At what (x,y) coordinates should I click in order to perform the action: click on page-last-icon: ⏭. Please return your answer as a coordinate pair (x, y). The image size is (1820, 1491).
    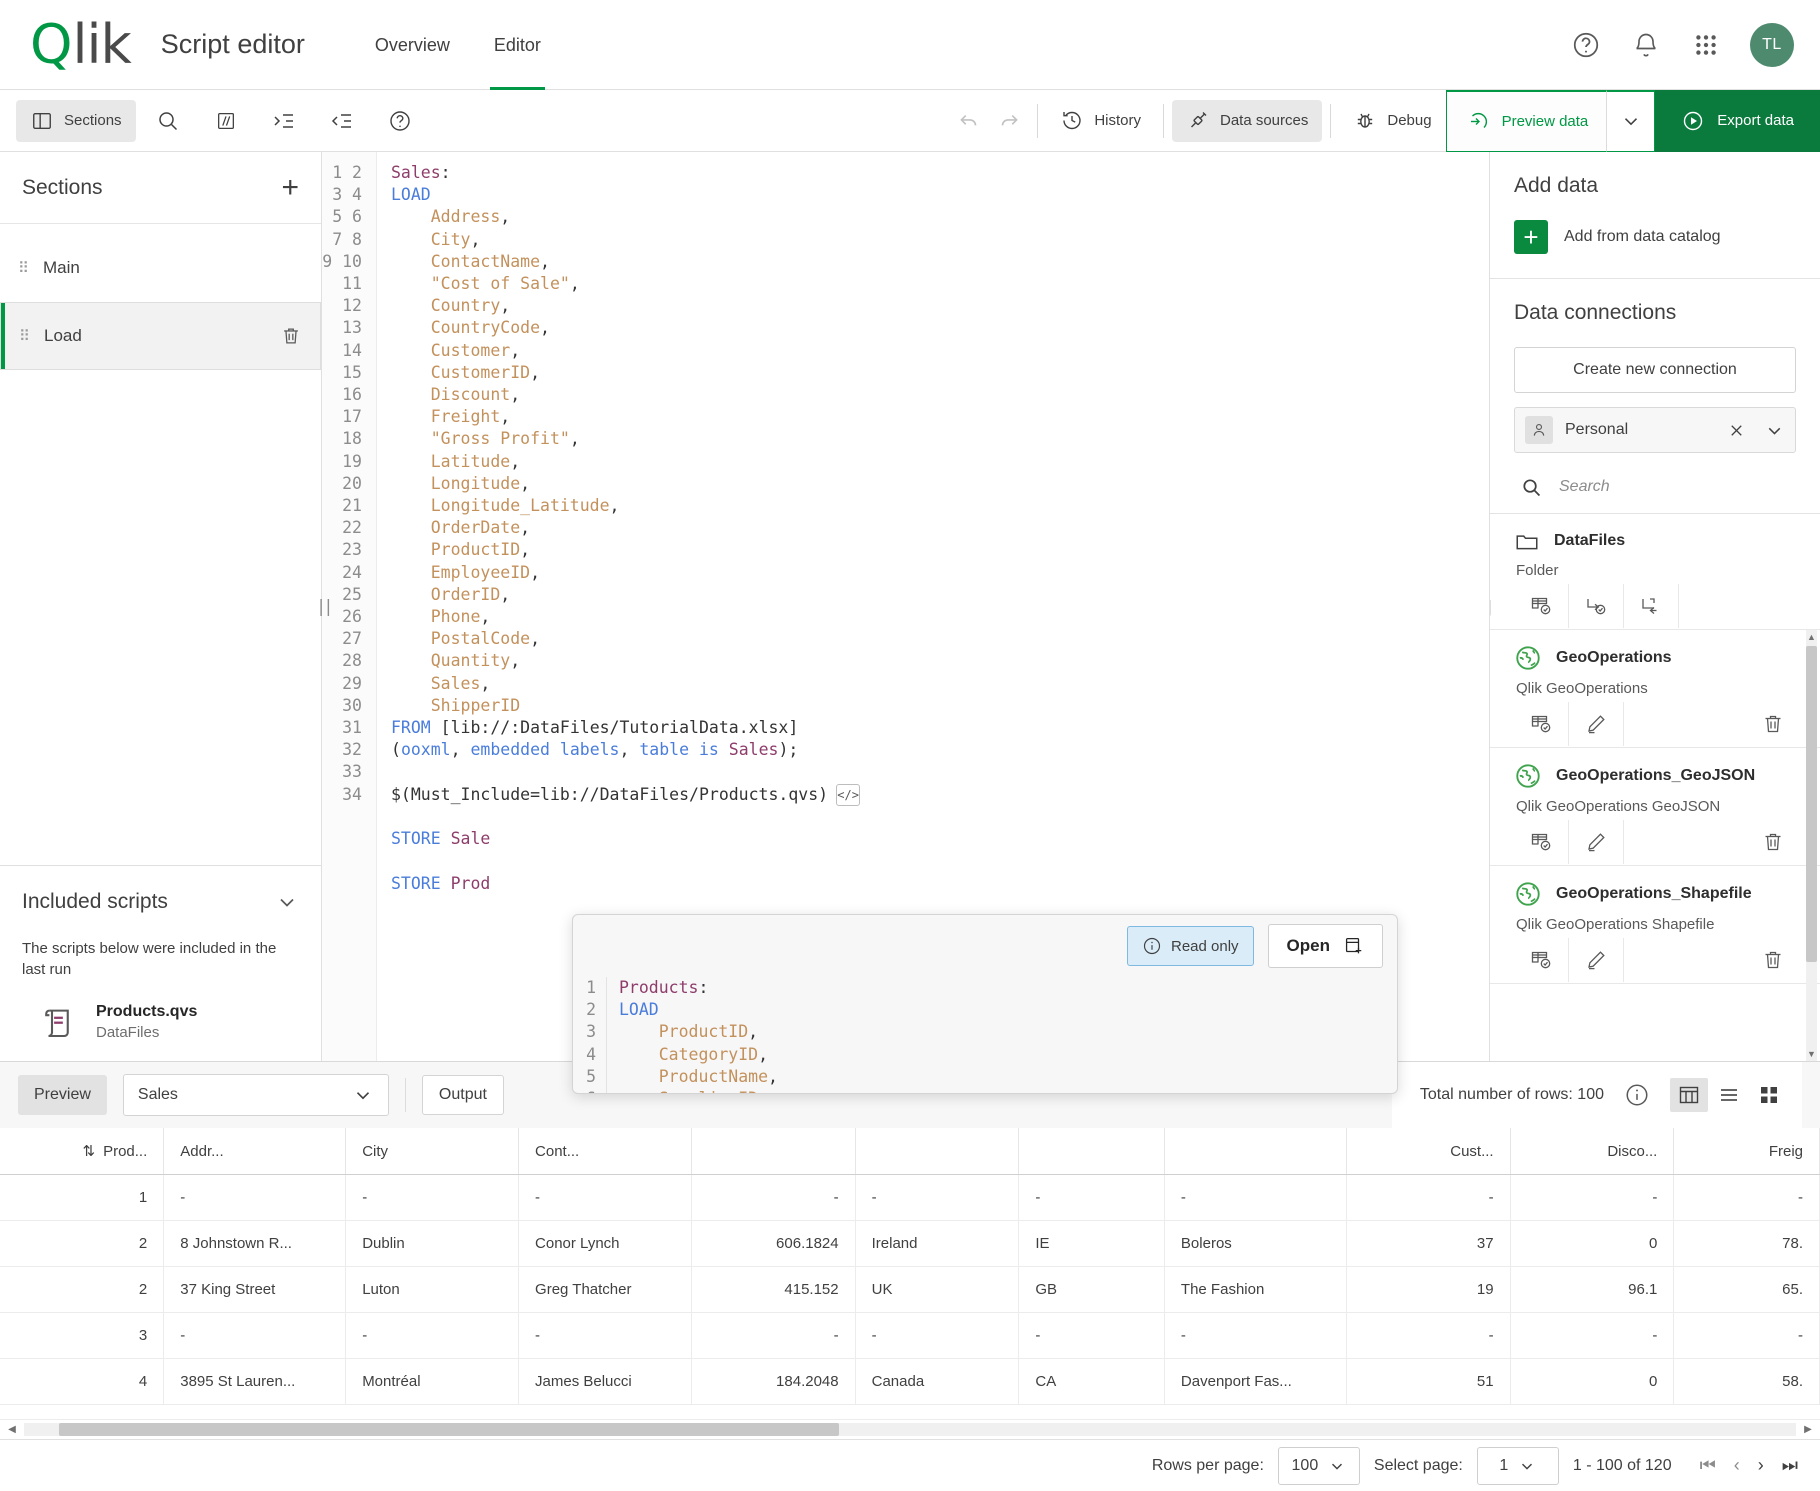
    Looking at the image, I should click on (1790, 1465).